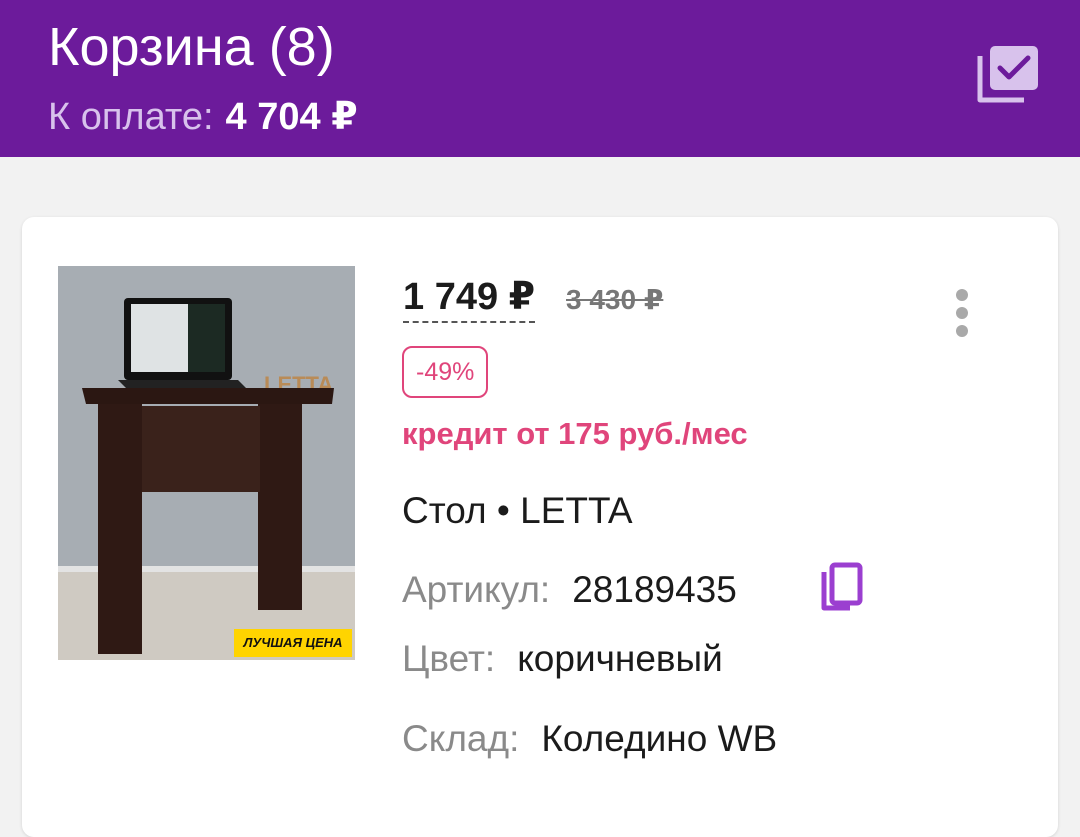 The height and width of the screenshot is (837, 1080). I want to click on total-to-pay: К оплате: 4 704 ₽, so click(203, 117).